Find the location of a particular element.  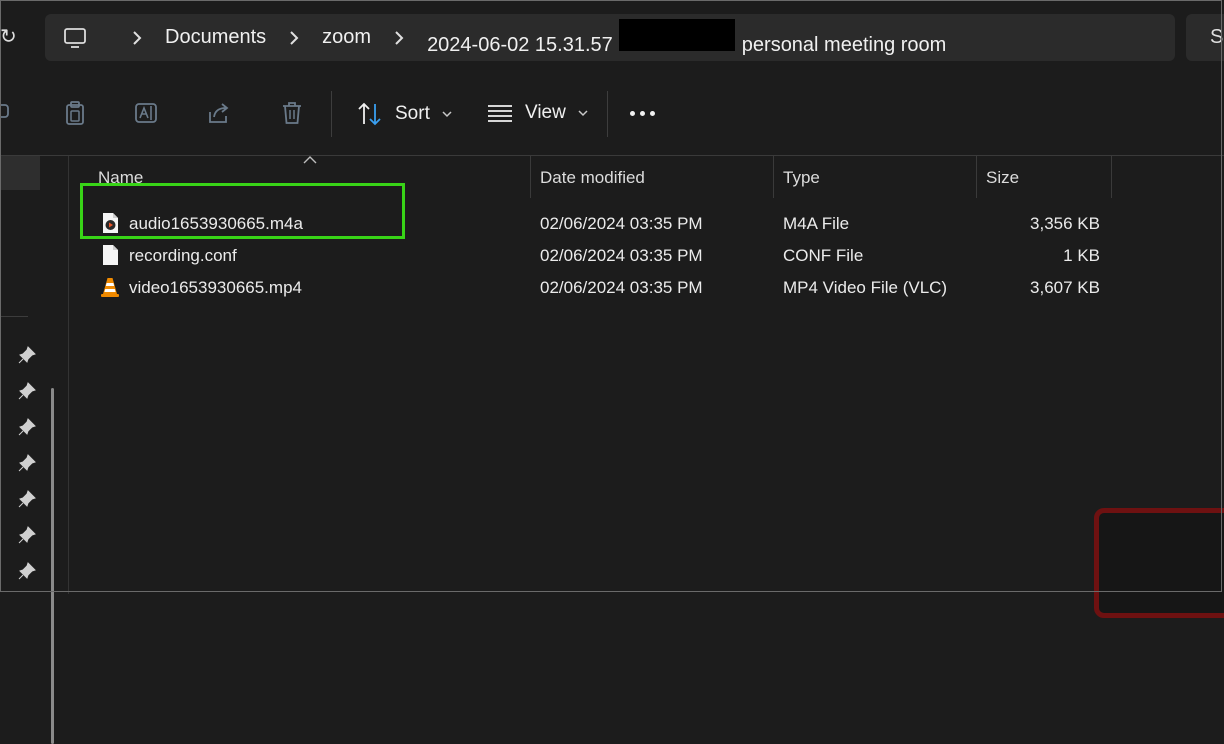

rename-icon is located at coordinates (147, 113).